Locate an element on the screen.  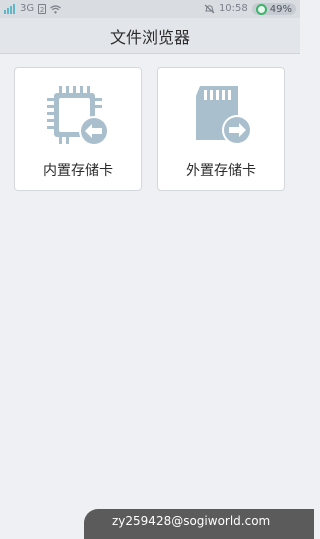
internal-storage-label: 内置存储卡 is located at coordinates (78, 171).